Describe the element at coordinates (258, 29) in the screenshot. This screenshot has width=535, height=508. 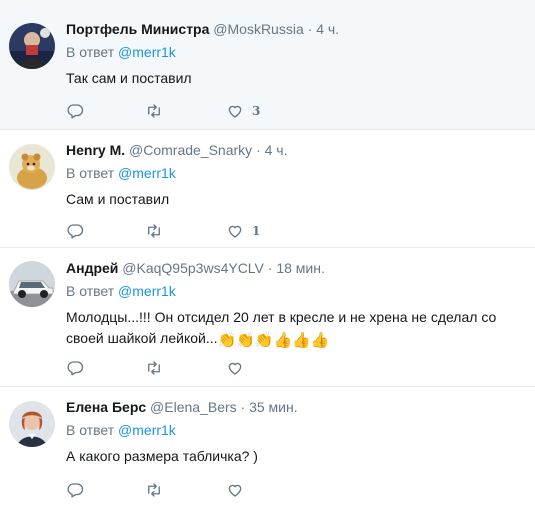
I see `author-handle: @MoskRussia` at that location.